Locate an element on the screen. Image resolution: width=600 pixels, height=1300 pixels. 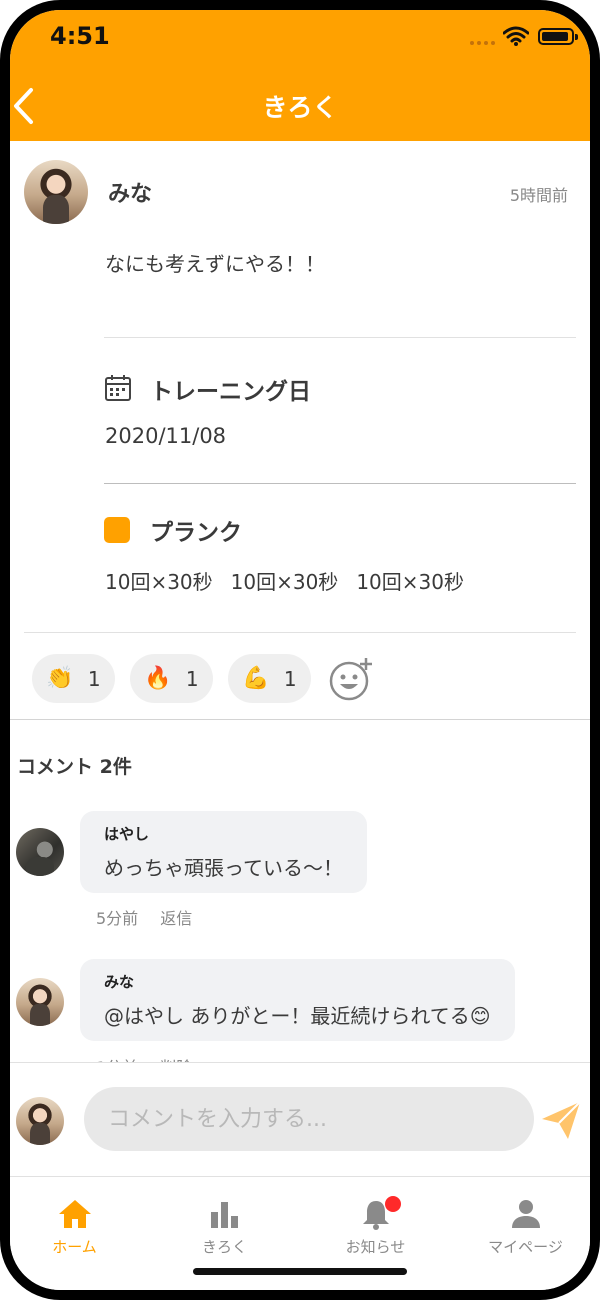
tab-label: きろく is located at coordinates (224, 1247).